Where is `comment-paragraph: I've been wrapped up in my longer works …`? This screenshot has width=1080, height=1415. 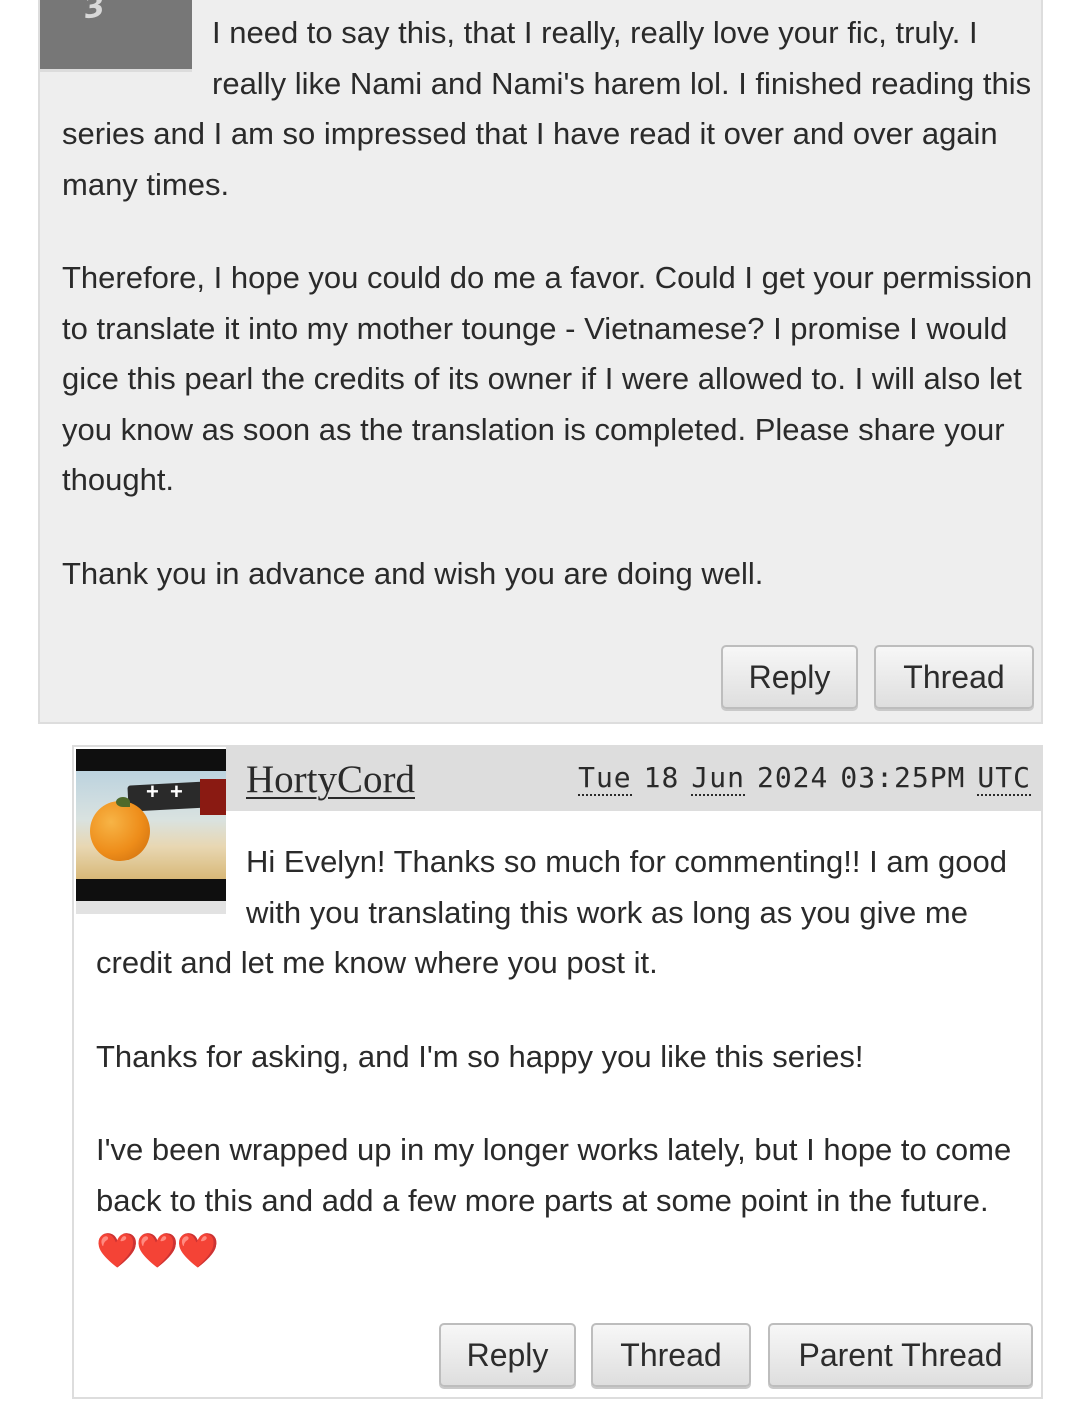
comment-paragraph: I've been wrapped up in my longer works … is located at coordinates (554, 1201).